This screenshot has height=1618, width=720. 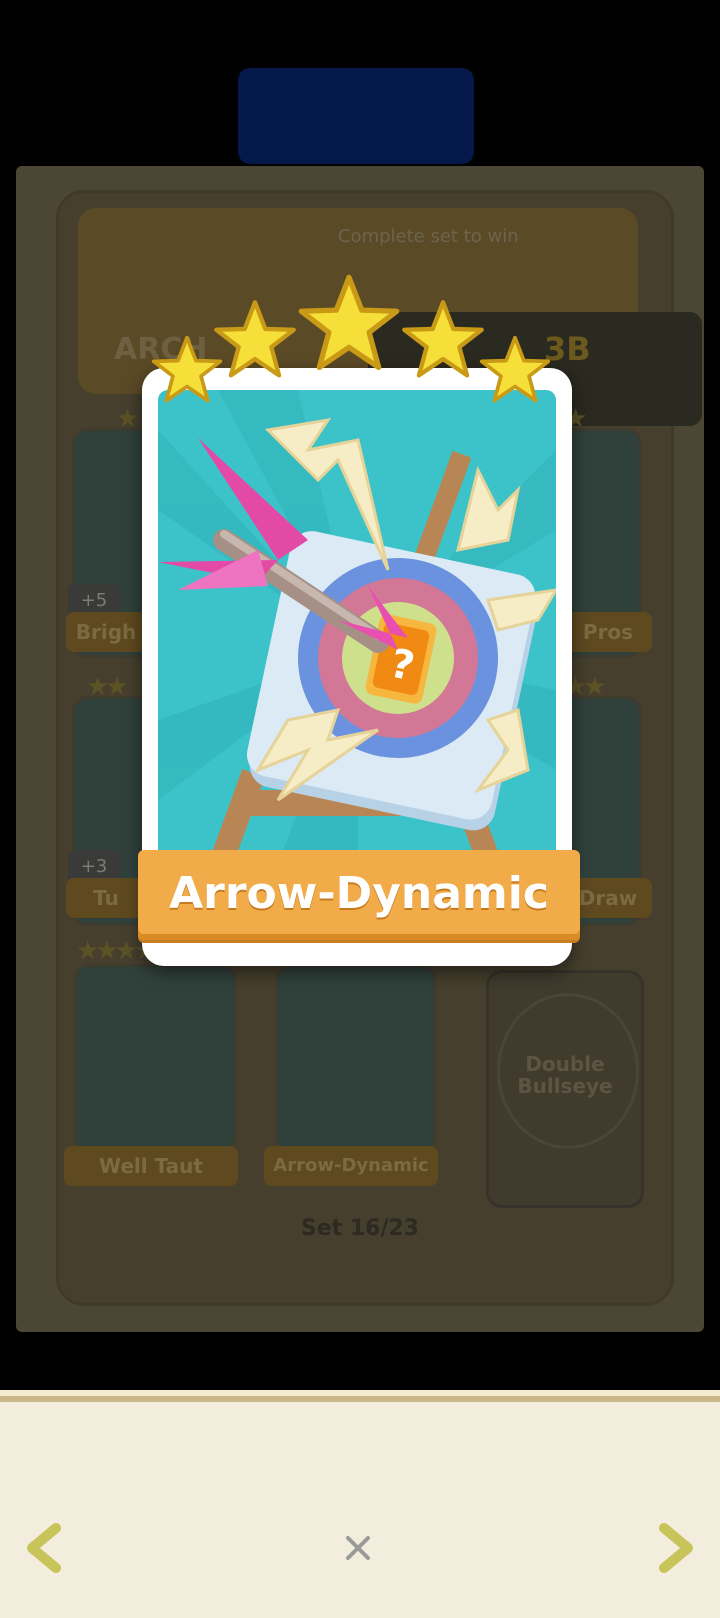 I want to click on locked-album-card: Double Bullseye, so click(x=565, y=1089).